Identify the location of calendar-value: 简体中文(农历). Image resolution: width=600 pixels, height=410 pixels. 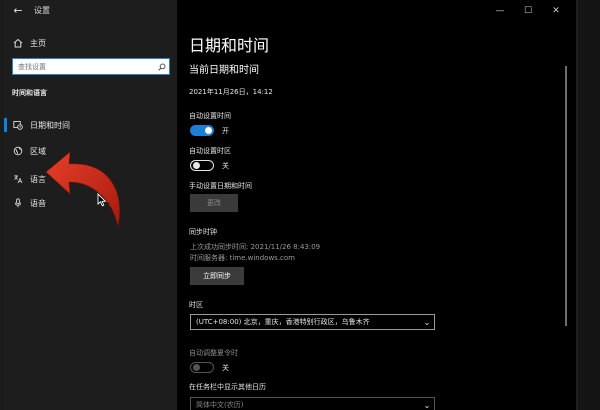
(220, 405).